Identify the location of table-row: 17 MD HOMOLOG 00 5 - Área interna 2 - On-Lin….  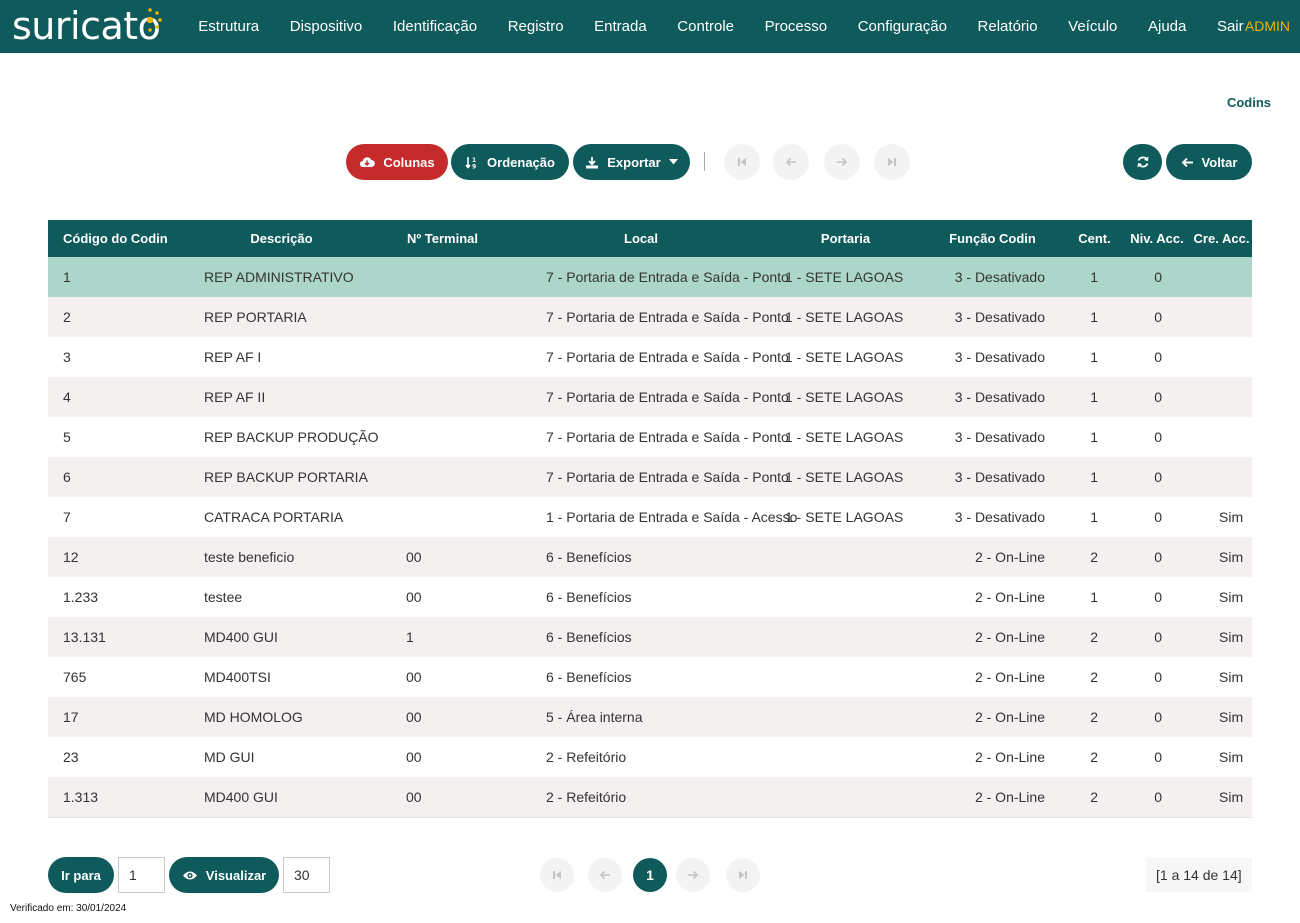
(650, 717).